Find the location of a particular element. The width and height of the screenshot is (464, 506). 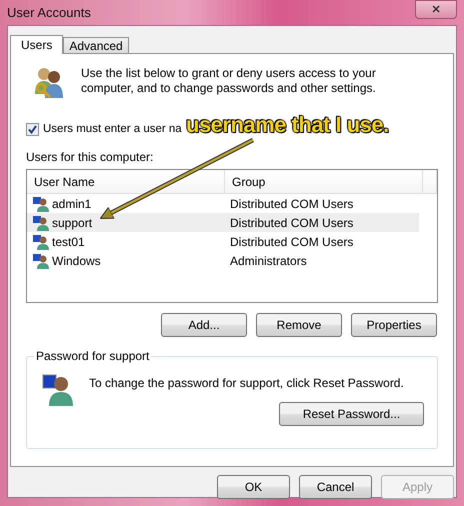

password-text: To change the password for support, click Reset Password. is located at coordinates (246, 383).